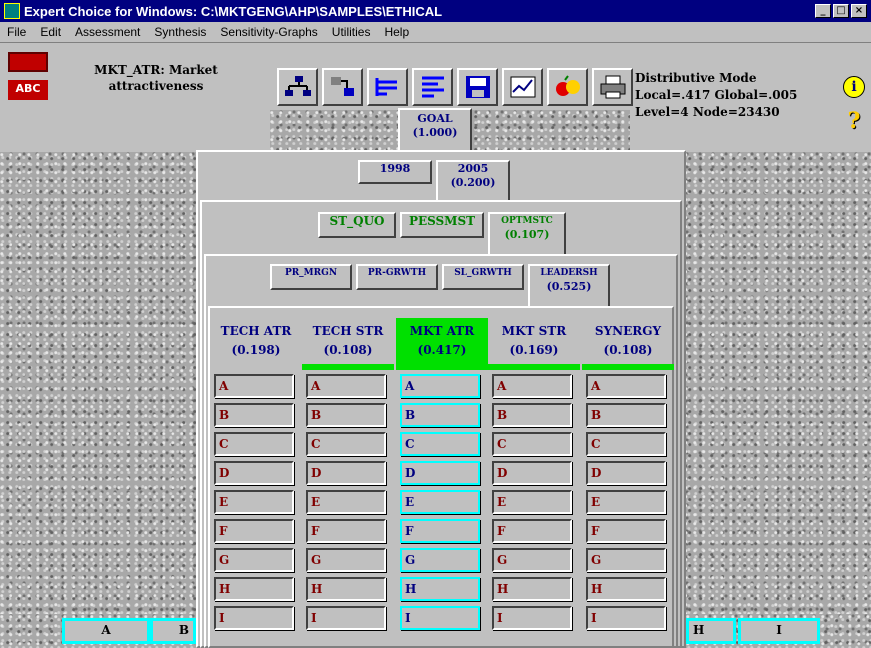  Describe the element at coordinates (256, 350) in the screenshot. I see `criterion-weight: (0.198)` at that location.